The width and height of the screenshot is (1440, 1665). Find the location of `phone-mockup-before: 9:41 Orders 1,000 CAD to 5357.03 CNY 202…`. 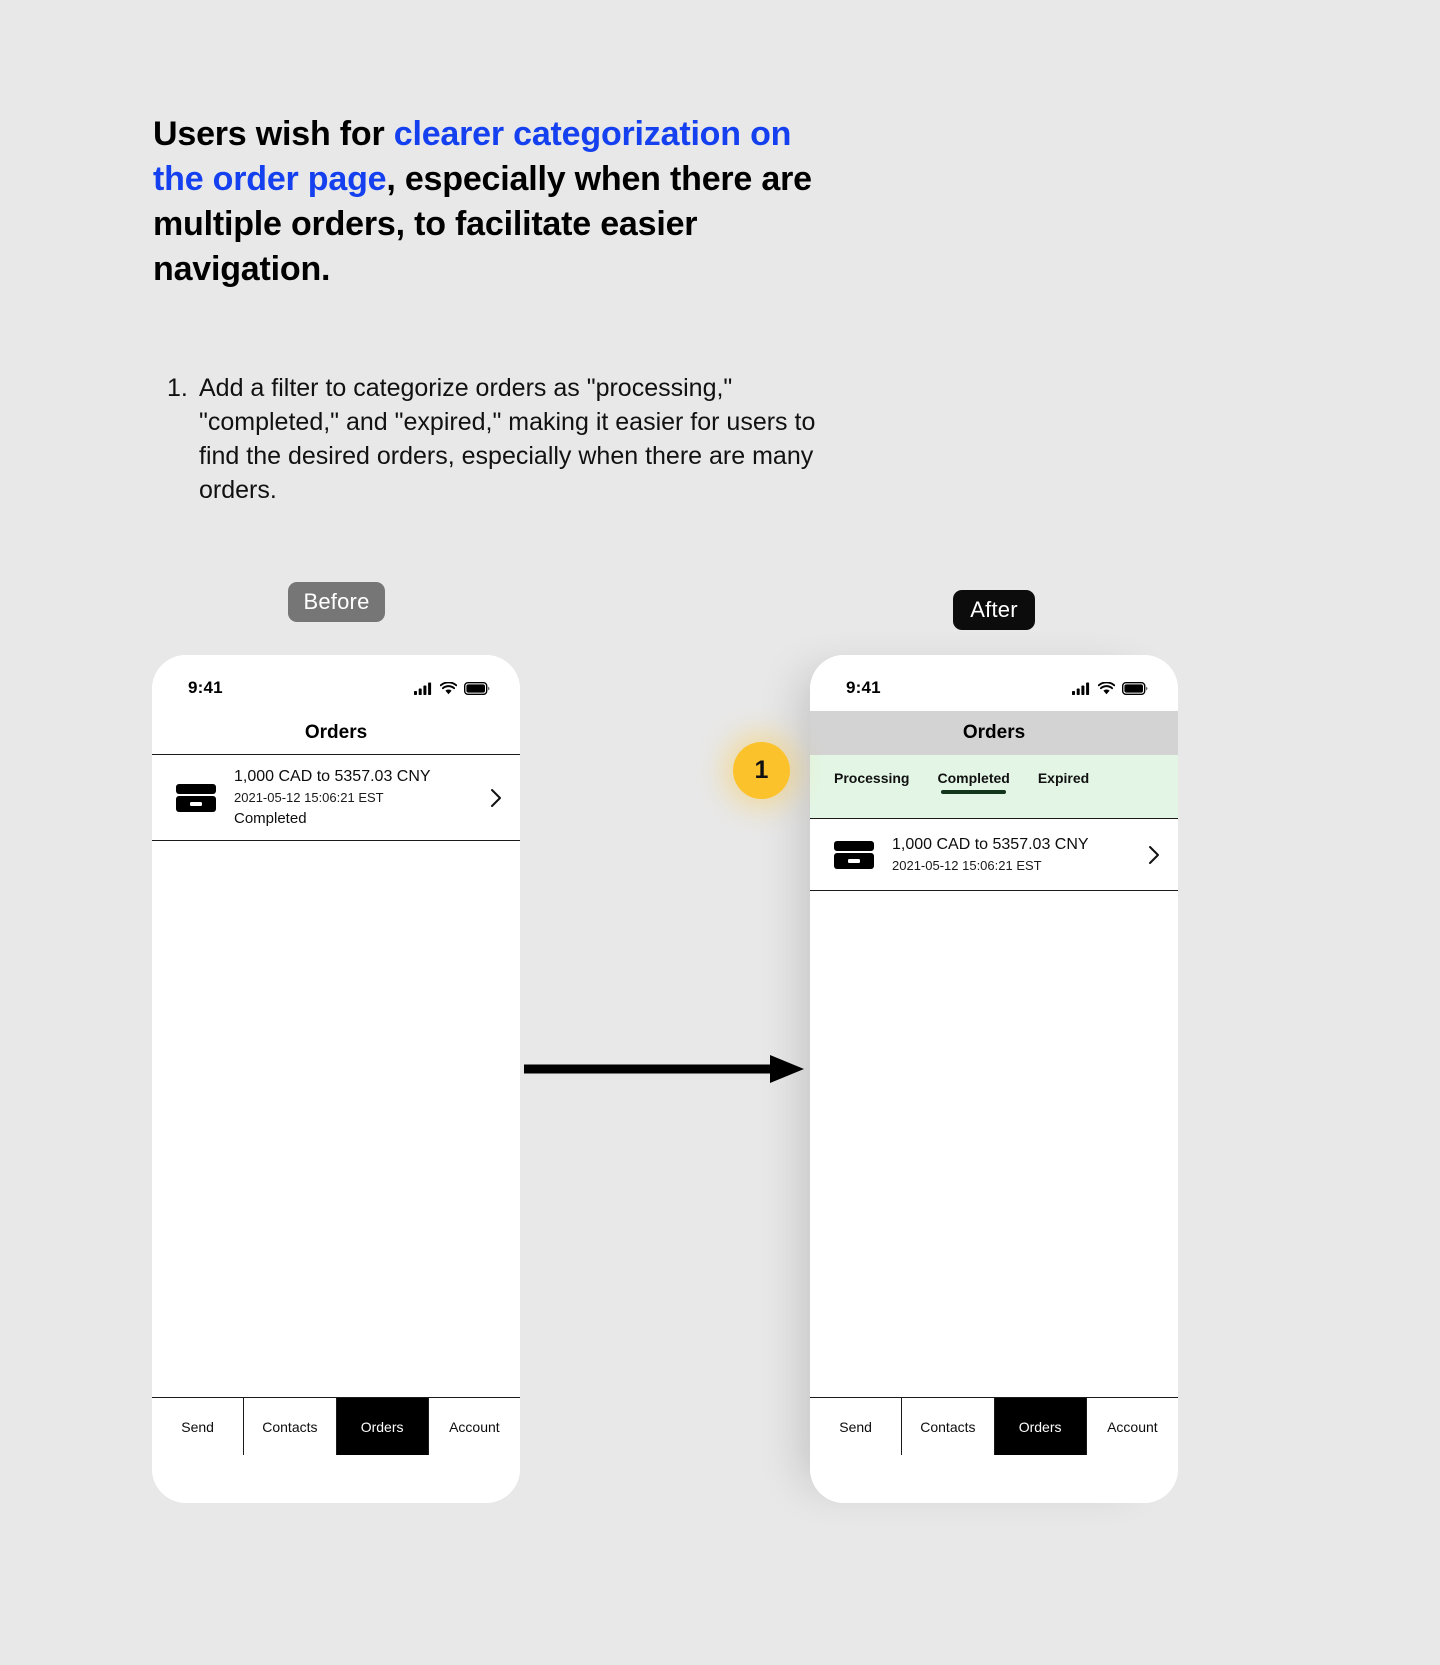

phone-mockup-before: 9:41 Orders 1,000 CAD to 5357.03 CNY 202… is located at coordinates (336, 1079).